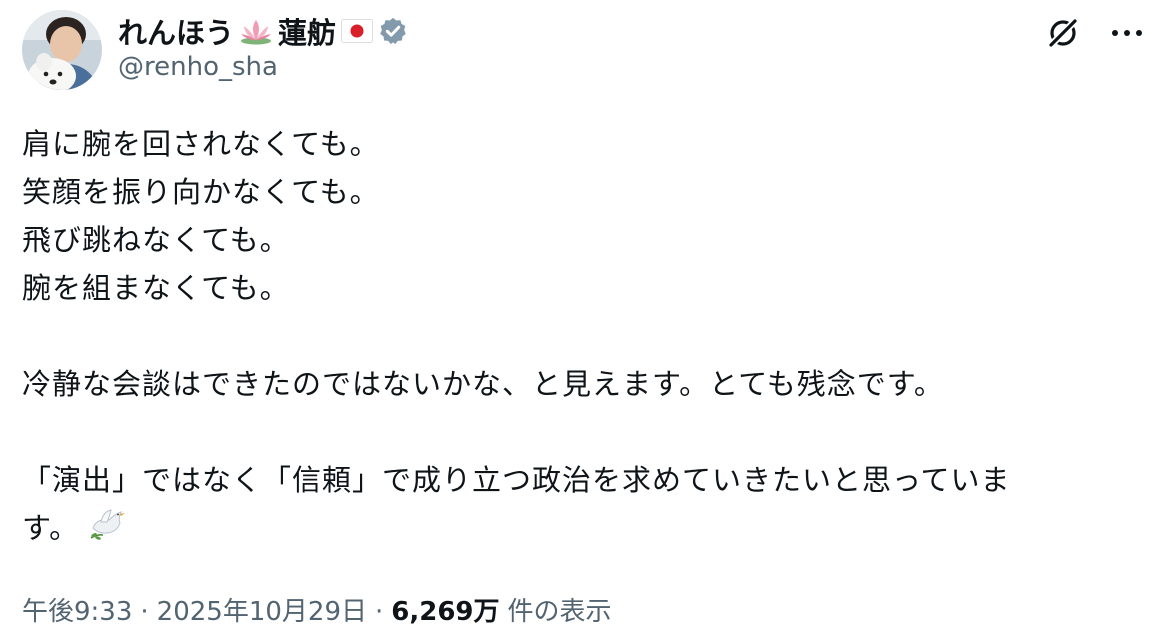 The width and height of the screenshot is (1166, 644). Describe the element at coordinates (483, 384) in the screenshot. I see `tweet-line: 冷静な会談はできたのではないかな、と見えます。とても残念です。` at that location.